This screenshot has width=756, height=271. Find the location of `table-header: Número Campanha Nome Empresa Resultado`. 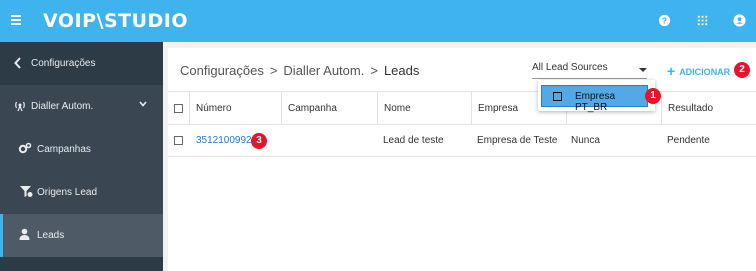

table-header: Número Campanha Nome Empresa Resultado is located at coordinates (462, 108).